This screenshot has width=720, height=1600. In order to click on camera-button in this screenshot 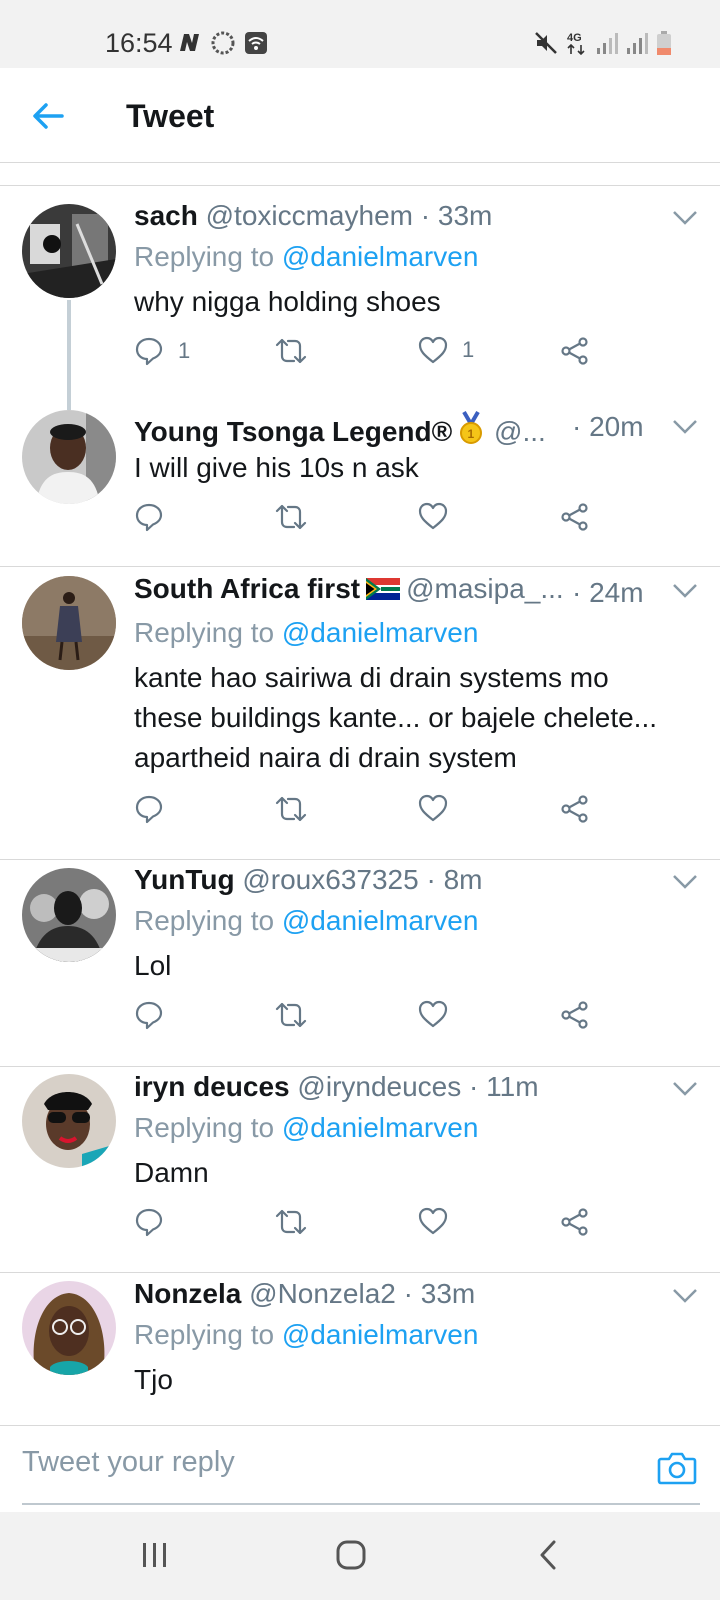, I will do `click(677, 1468)`.